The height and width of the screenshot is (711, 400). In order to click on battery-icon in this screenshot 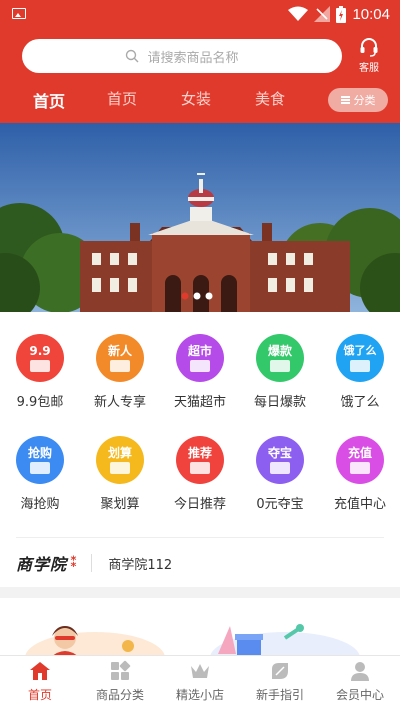, I will do `click(341, 14)`.